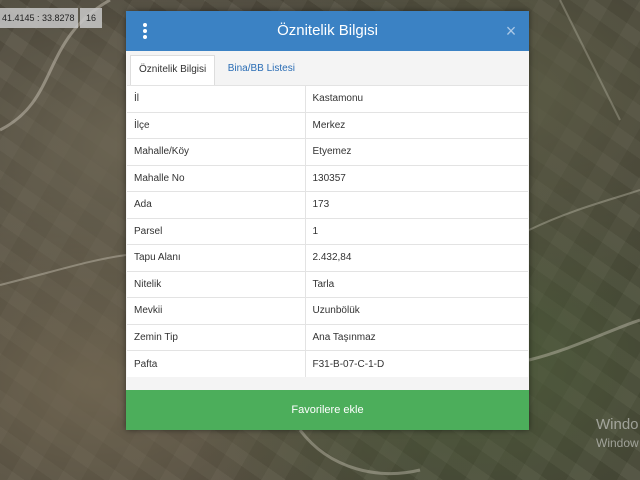 The height and width of the screenshot is (480, 640). I want to click on attribute-value: Ana Taşınmaz, so click(416, 337).